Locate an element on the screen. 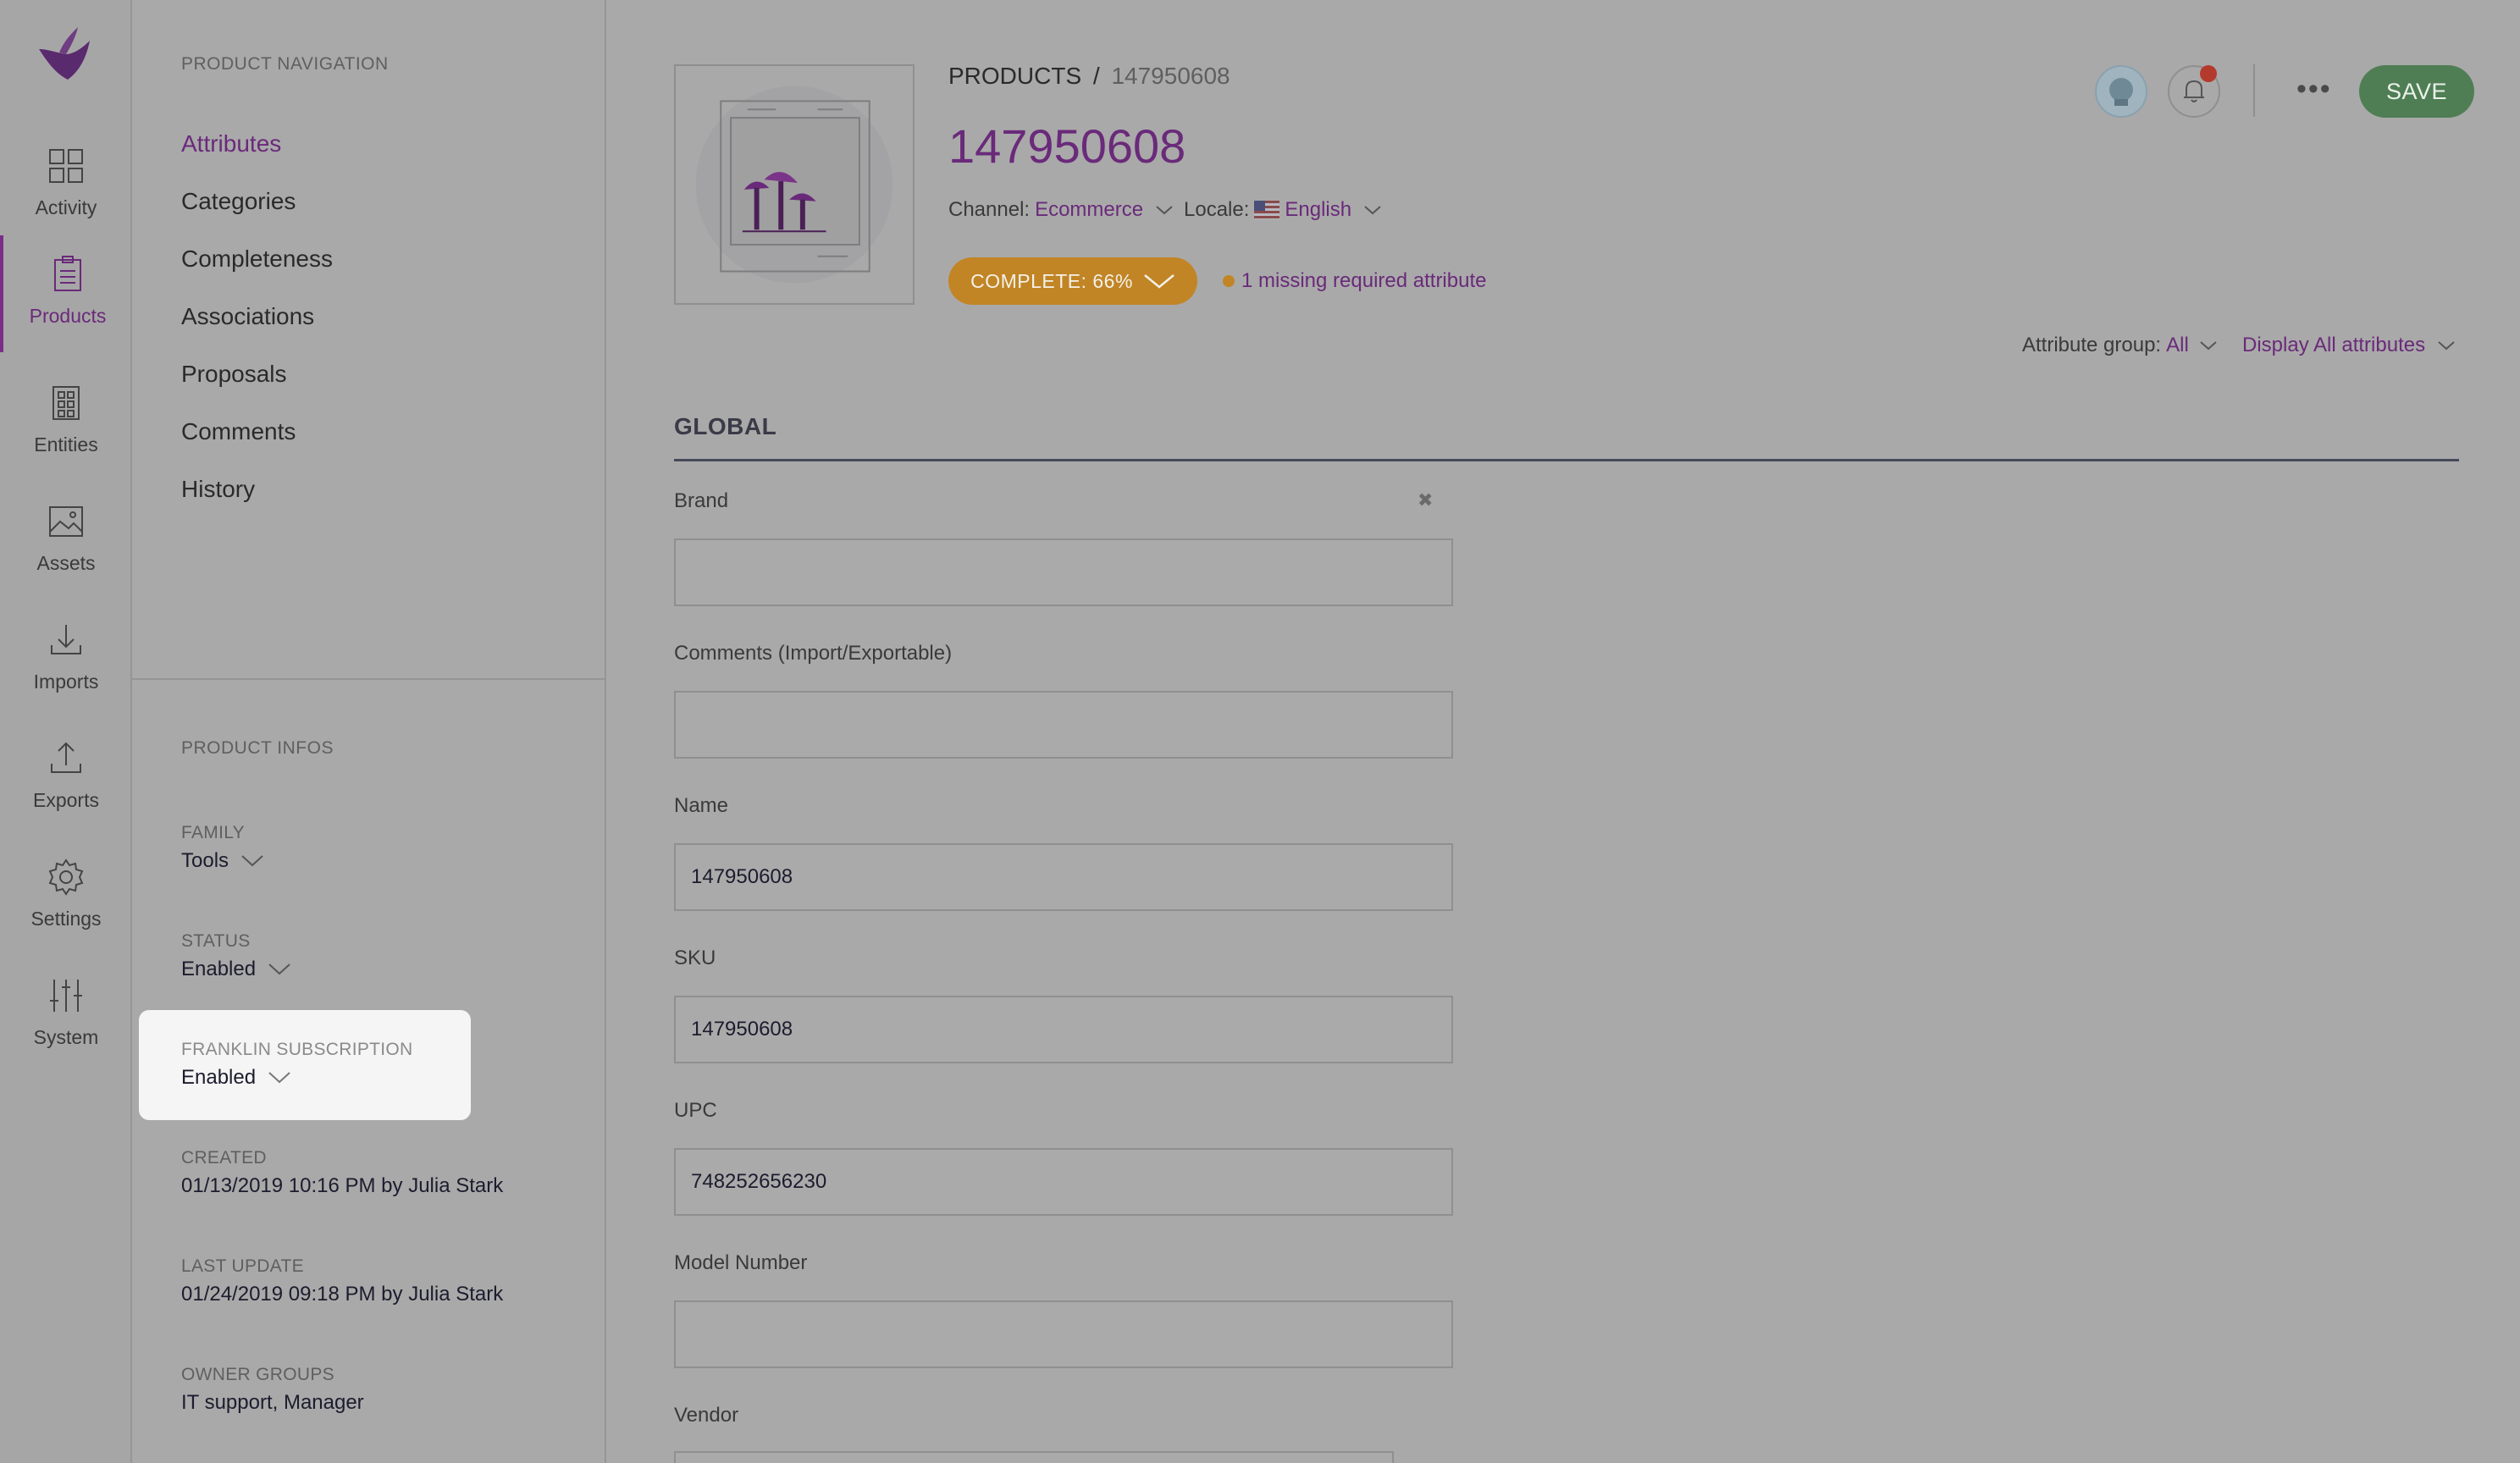  field-label-name: Name is located at coordinates (701, 805).